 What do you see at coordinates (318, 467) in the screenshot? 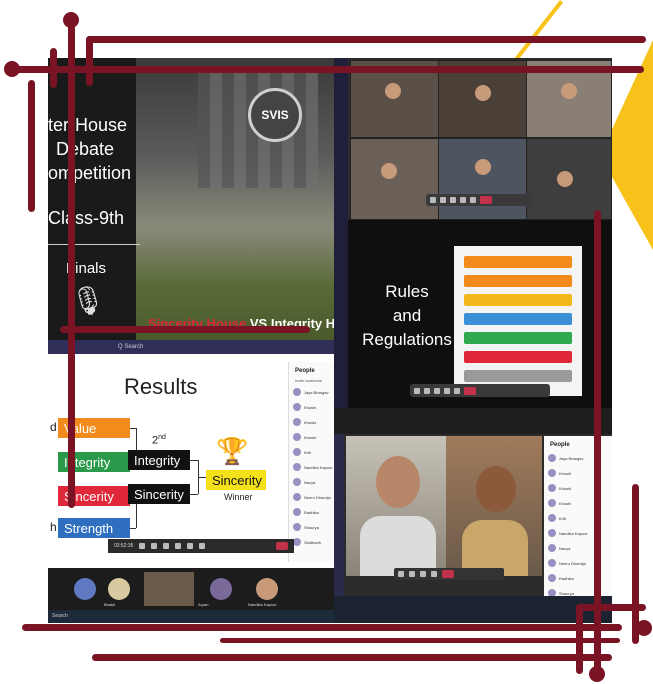
I see `person-name: Nandika Kapoor` at bounding box center [318, 467].